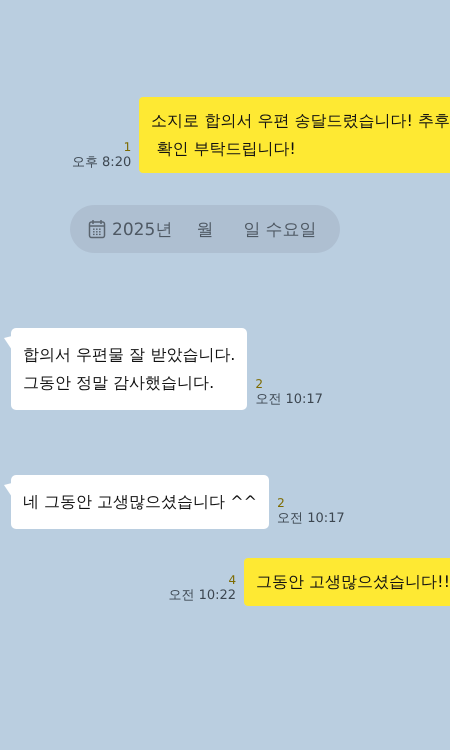 The image size is (450, 750). What do you see at coordinates (102, 163) in the screenshot?
I see `message-time: 오후 8:20` at bounding box center [102, 163].